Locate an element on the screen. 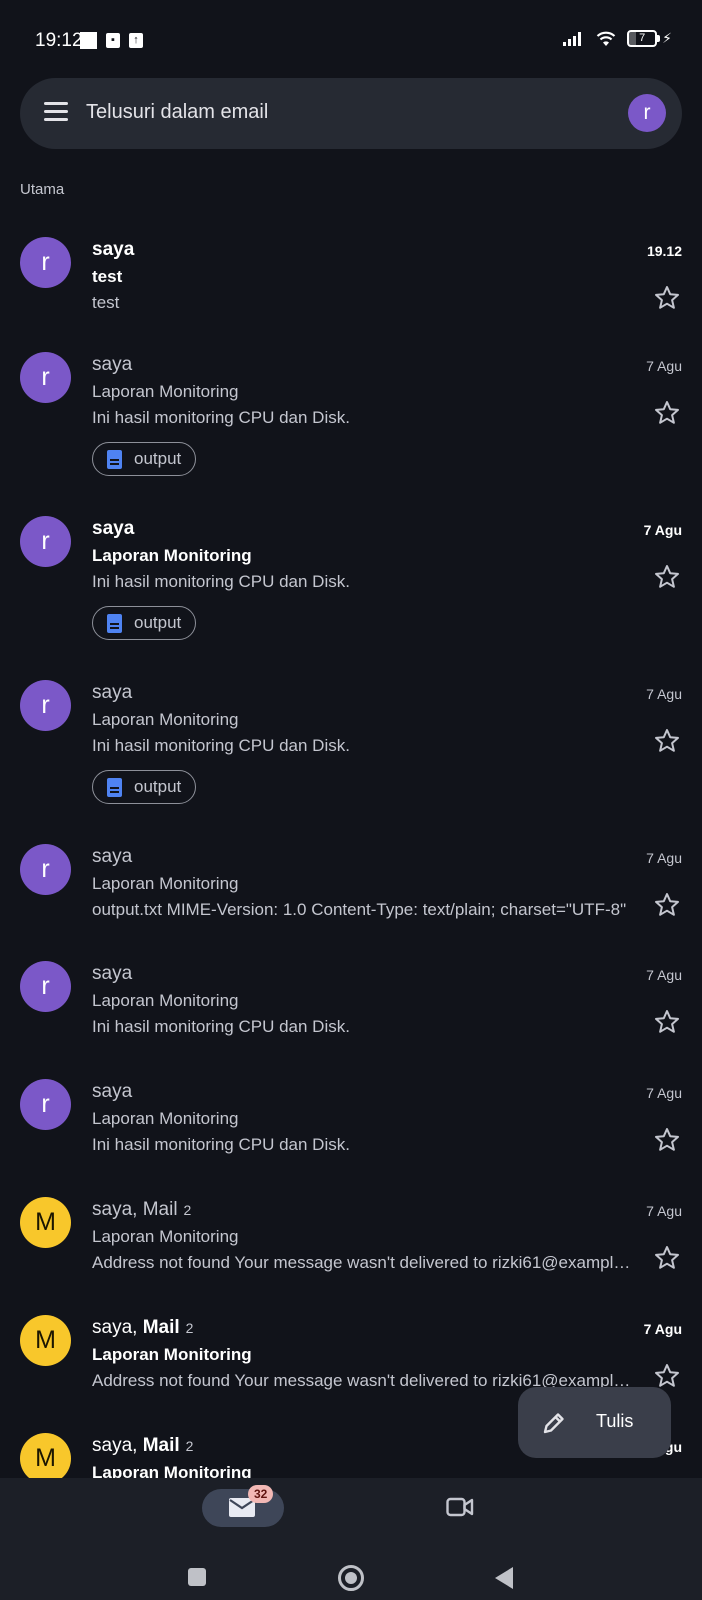 The image size is (702, 1600). account-avatar: r is located at coordinates (647, 113).